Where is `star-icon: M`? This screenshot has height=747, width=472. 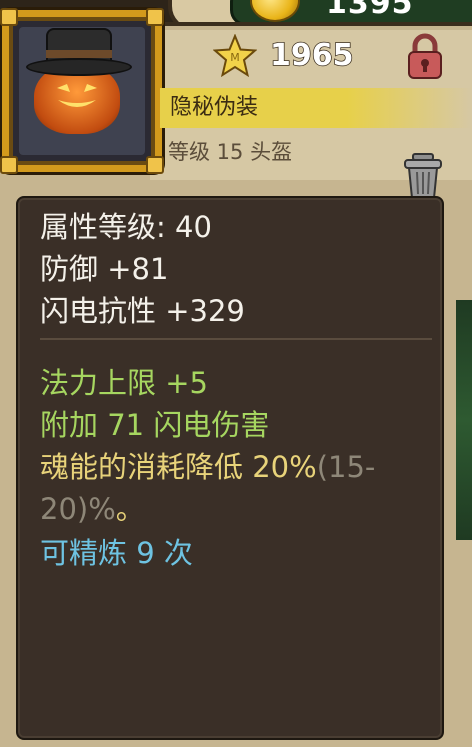
star-icon: M is located at coordinates (235, 56).